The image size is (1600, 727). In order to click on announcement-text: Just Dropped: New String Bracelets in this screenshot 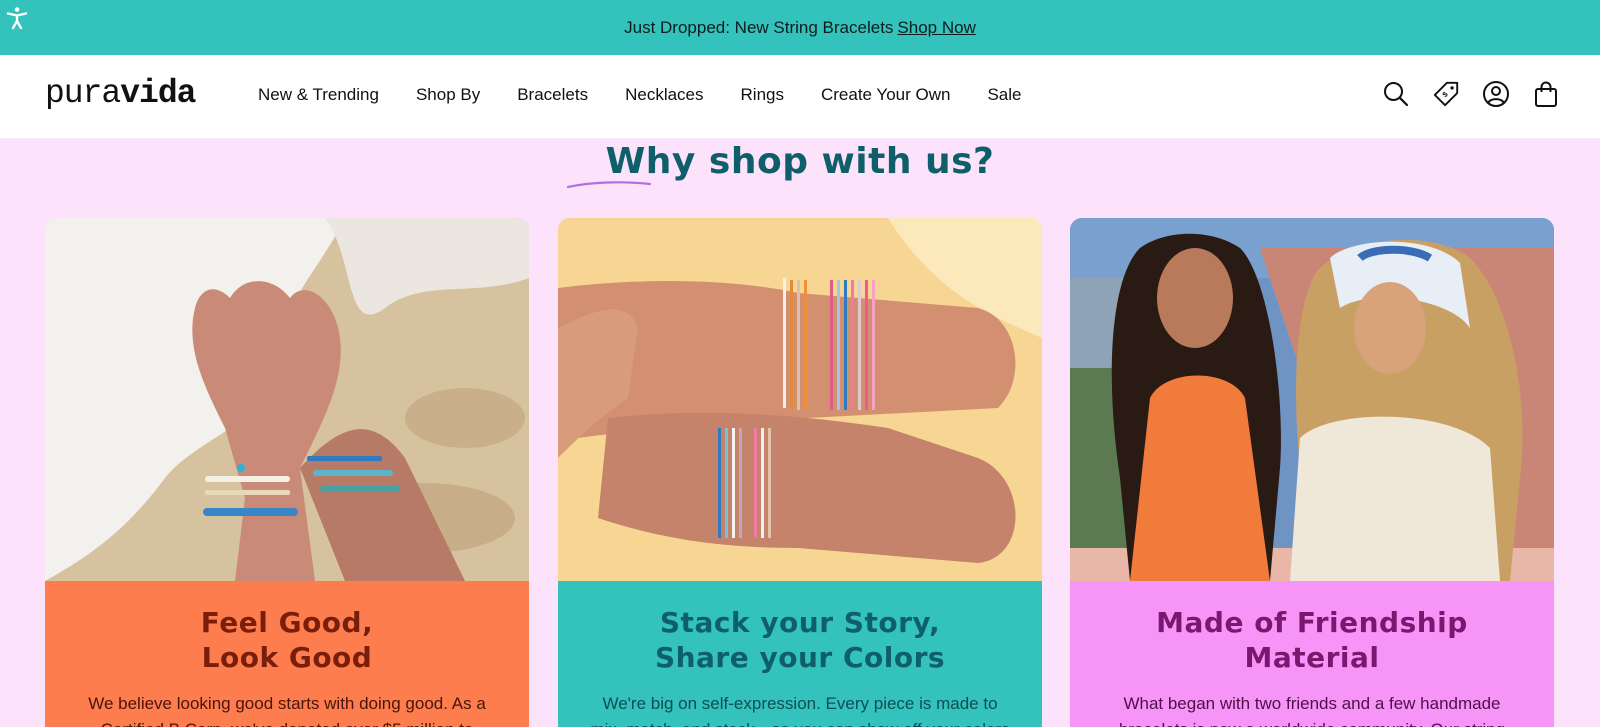, I will do `click(759, 27)`.